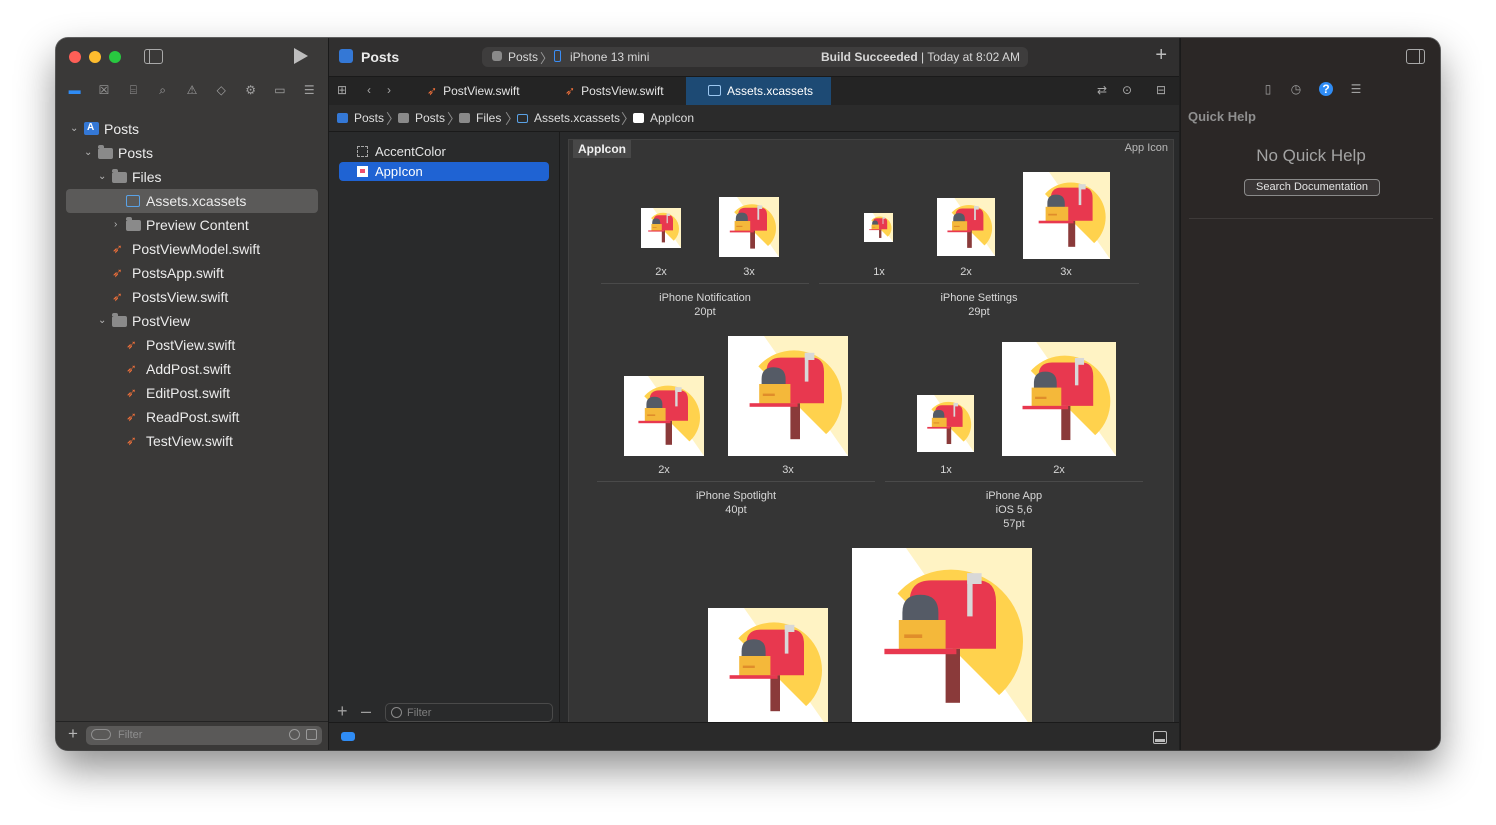  I want to click on tree-item-project: ⌄ Posts, so click(192, 128).